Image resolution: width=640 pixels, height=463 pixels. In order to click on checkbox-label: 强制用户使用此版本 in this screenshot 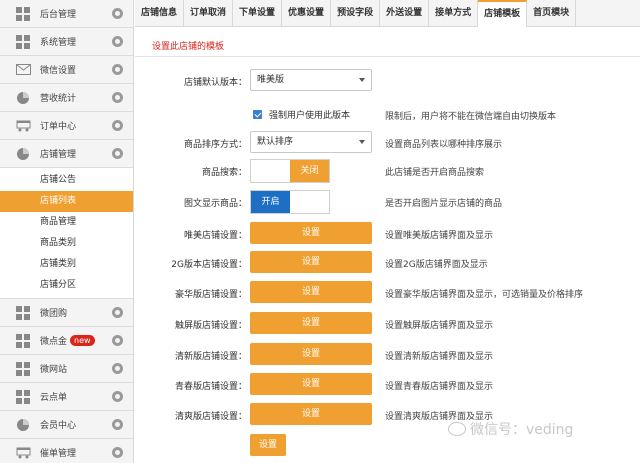, I will do `click(310, 116)`.